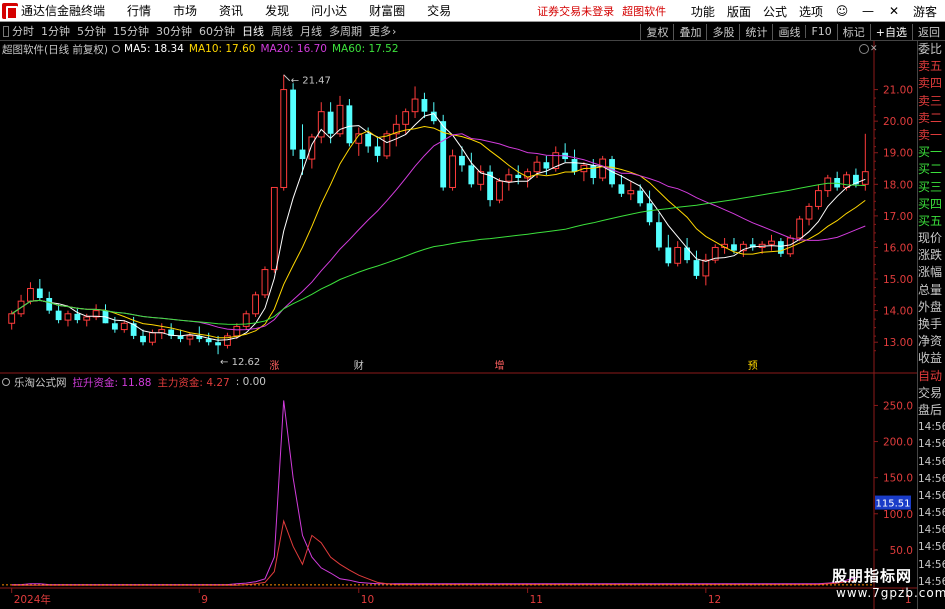 The image size is (945, 609). Describe the element at coordinates (185, 10) in the screenshot. I see `menu-item-market: 市场` at that location.